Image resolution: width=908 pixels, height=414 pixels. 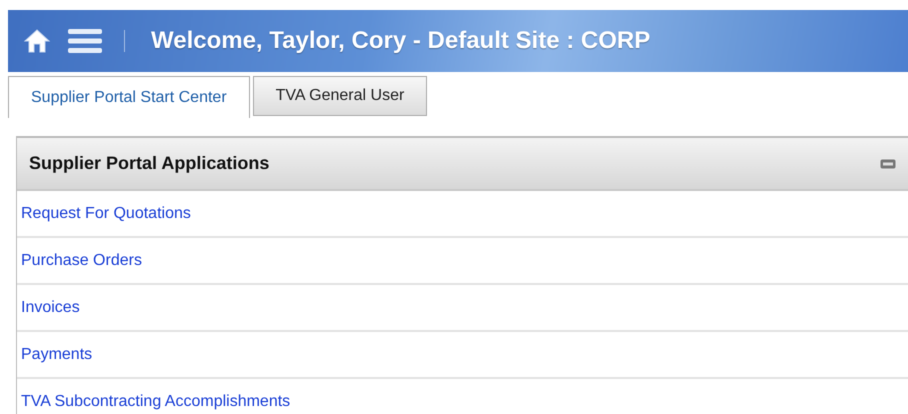 I want to click on minimize-icon, so click(x=888, y=163).